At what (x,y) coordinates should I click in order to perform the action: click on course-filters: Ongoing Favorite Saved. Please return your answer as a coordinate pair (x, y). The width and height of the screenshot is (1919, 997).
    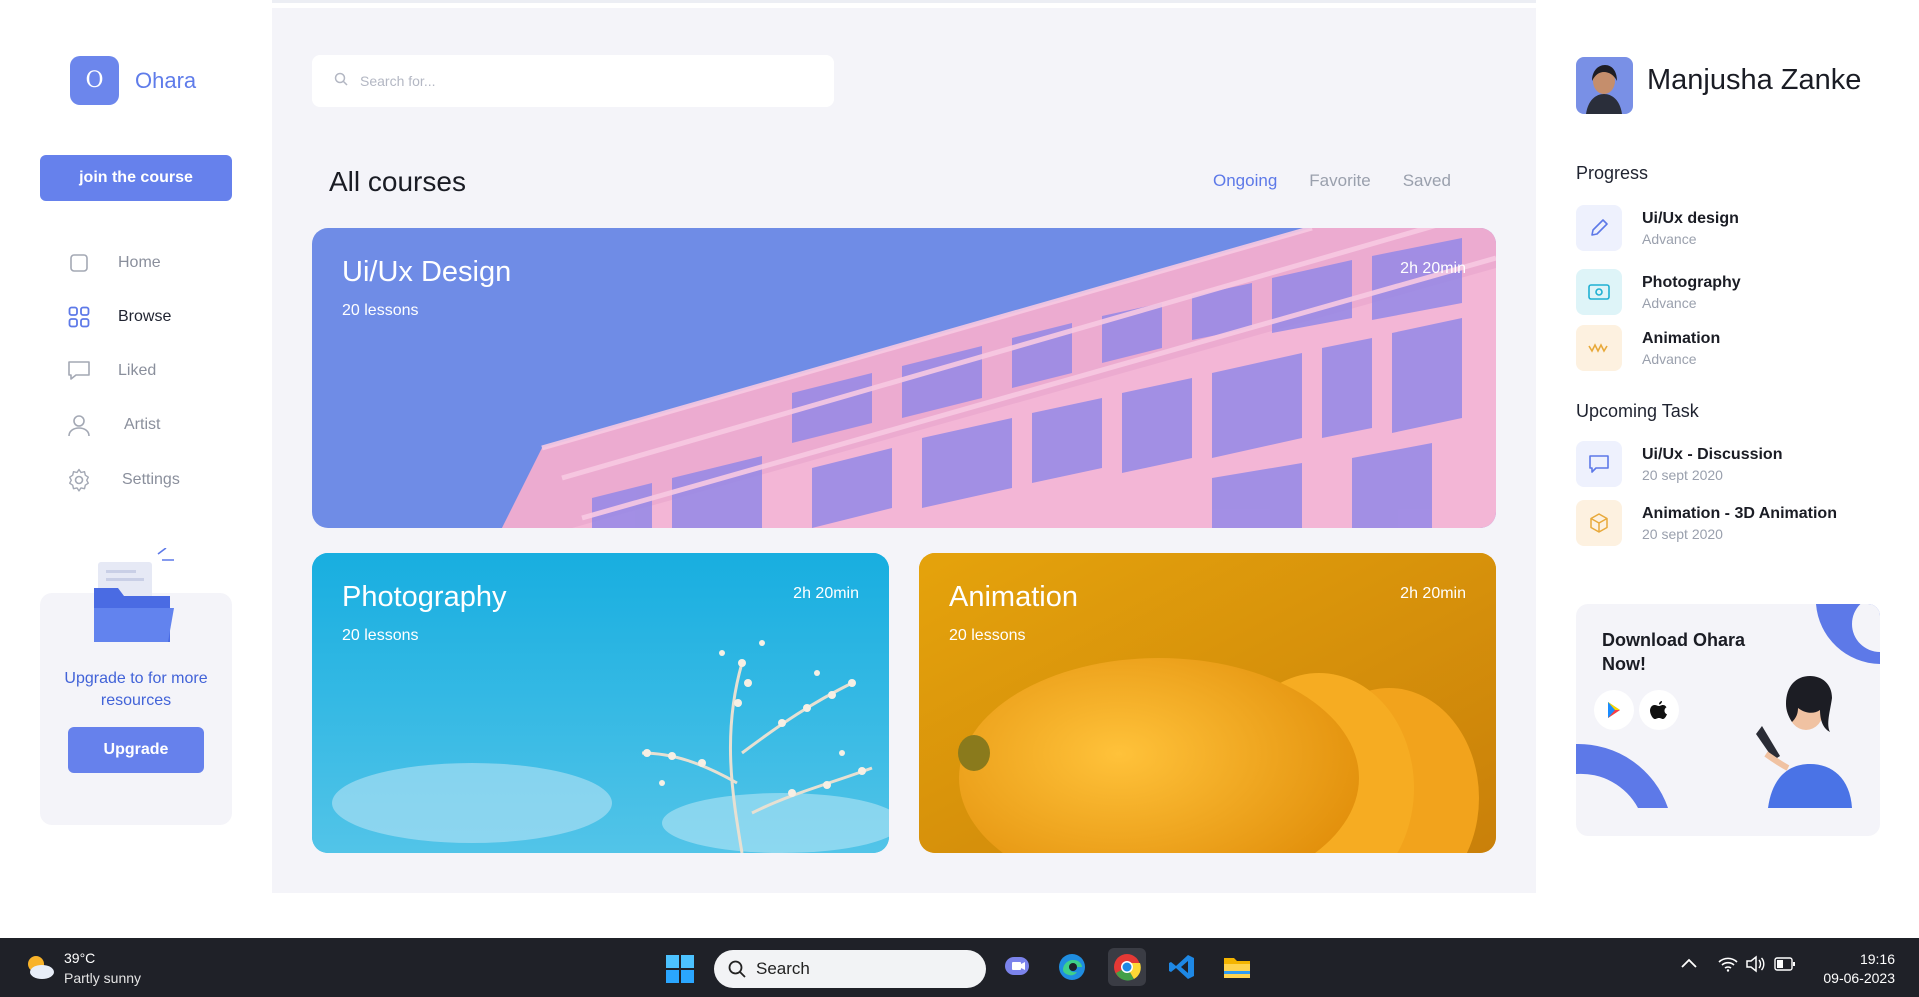
    Looking at the image, I should click on (1332, 181).